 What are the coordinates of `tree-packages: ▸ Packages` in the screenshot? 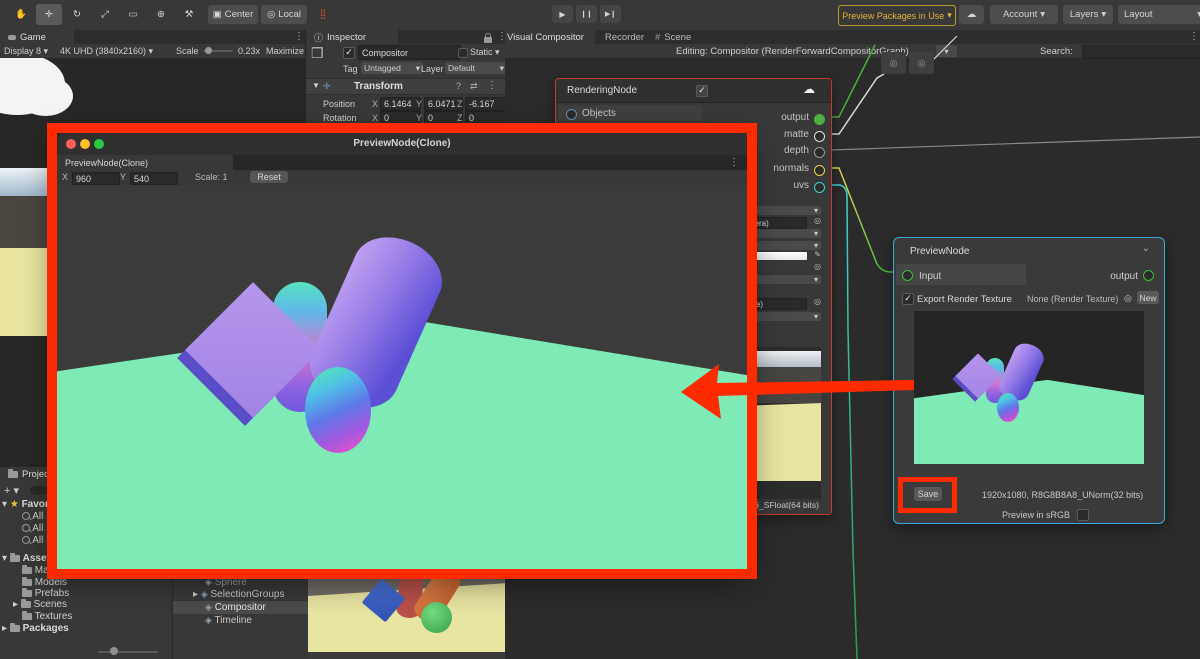 It's located at (35, 628).